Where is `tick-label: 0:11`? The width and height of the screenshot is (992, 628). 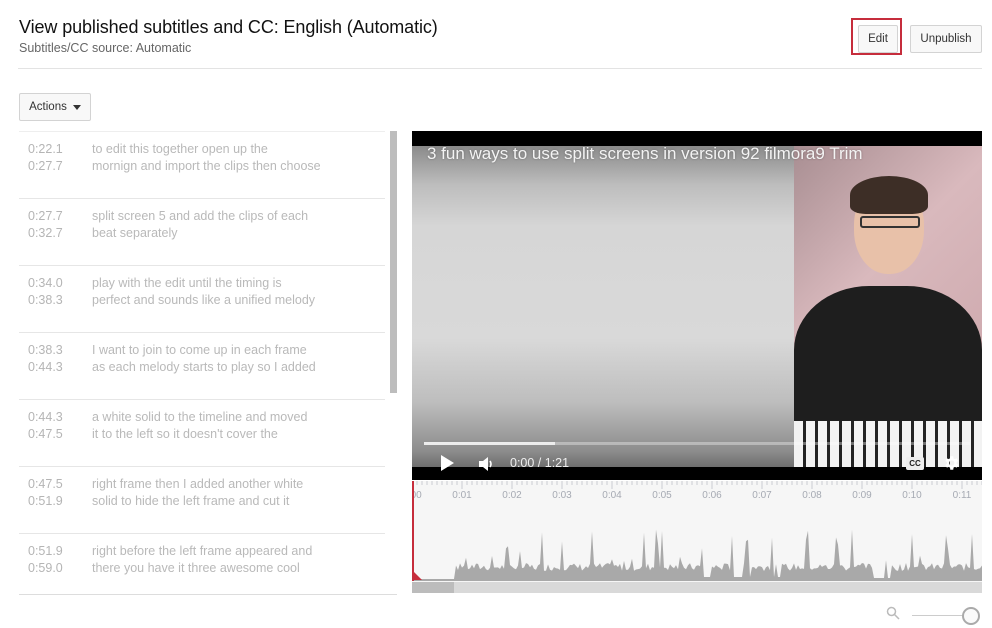
tick-label: 0:11 is located at coordinates (962, 495).